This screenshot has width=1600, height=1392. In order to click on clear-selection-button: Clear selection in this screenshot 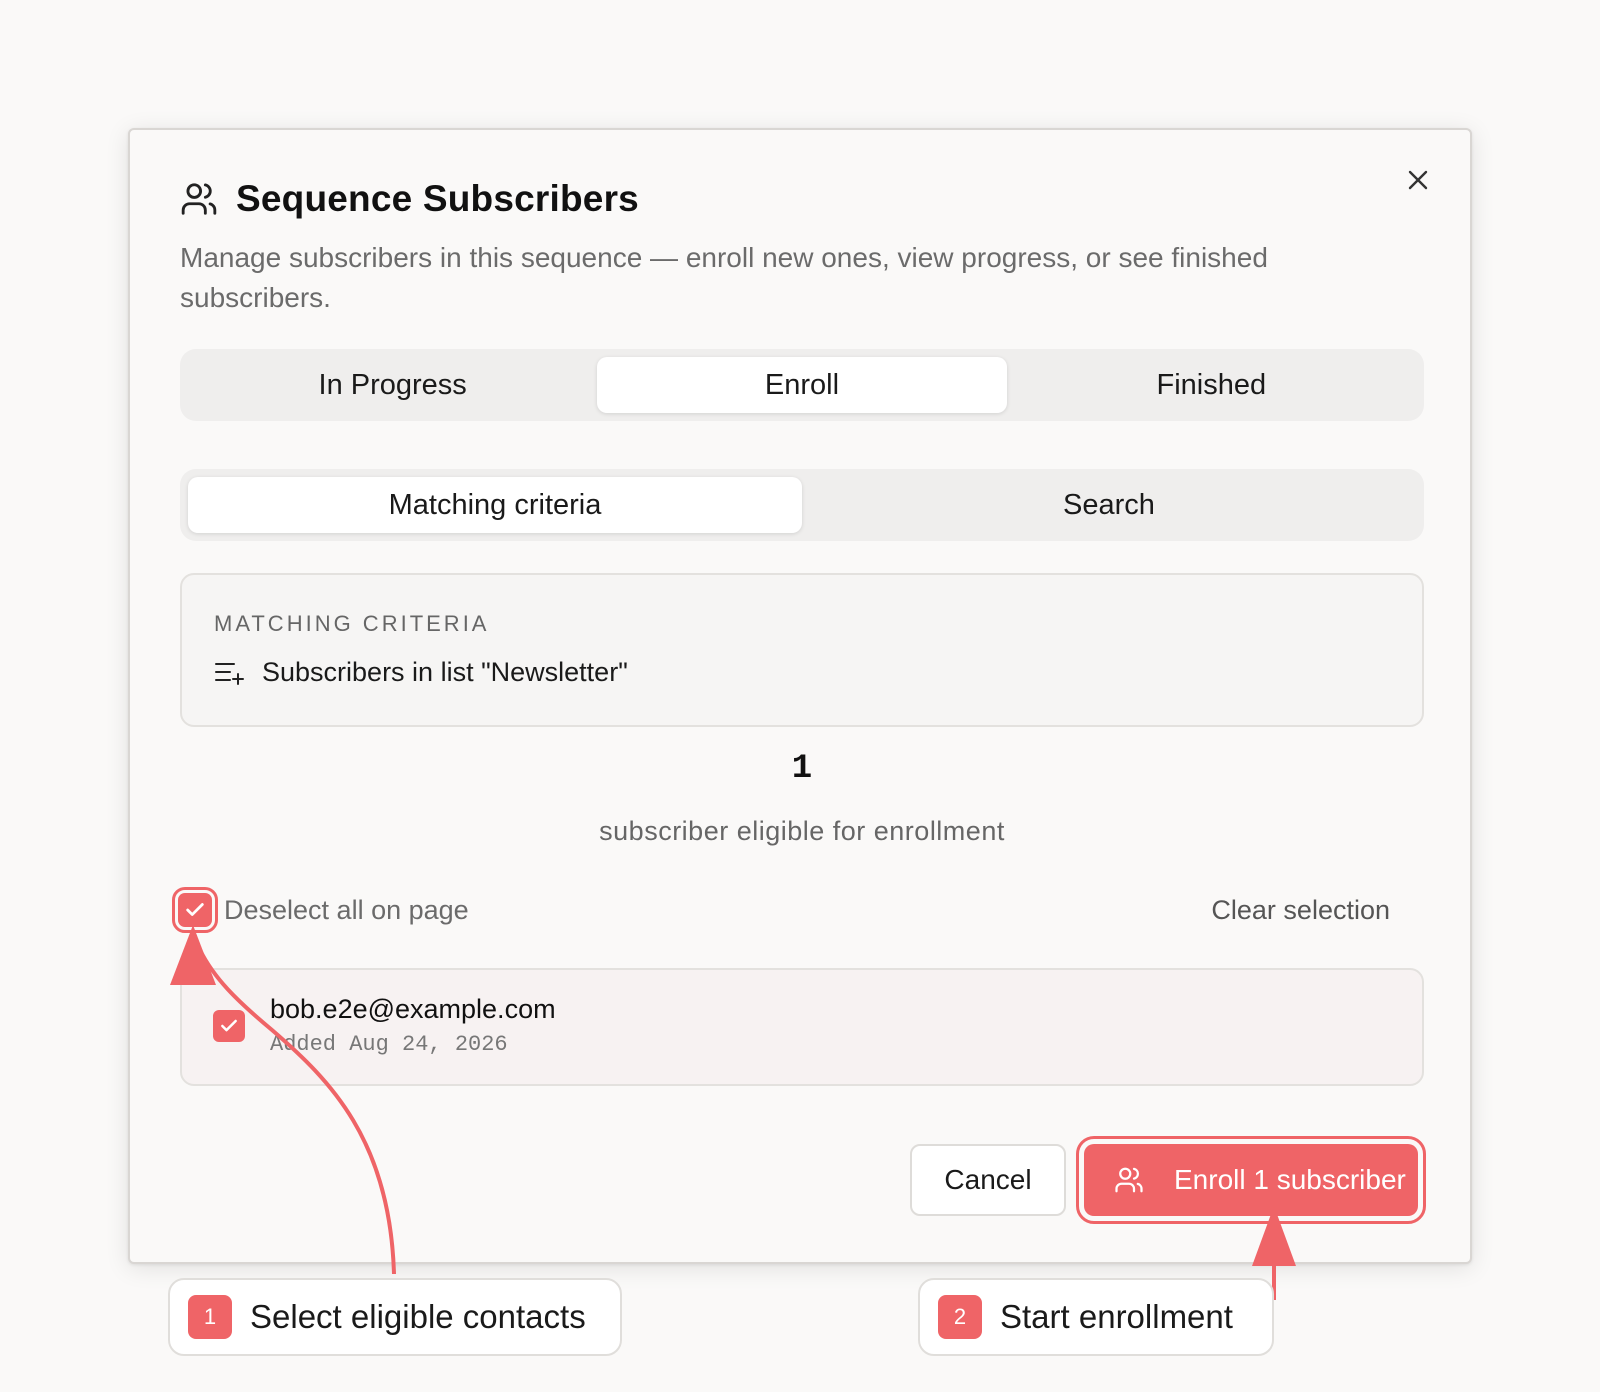, I will do `click(1300, 910)`.